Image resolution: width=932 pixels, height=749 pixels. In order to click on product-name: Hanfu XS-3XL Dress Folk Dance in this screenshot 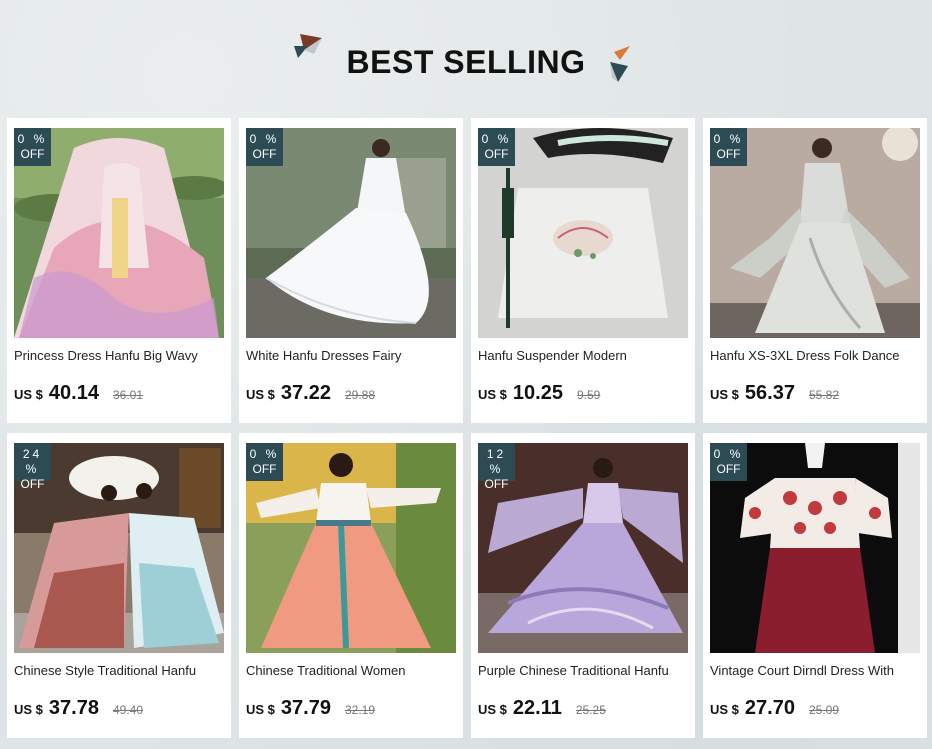, I will do `click(816, 355)`.